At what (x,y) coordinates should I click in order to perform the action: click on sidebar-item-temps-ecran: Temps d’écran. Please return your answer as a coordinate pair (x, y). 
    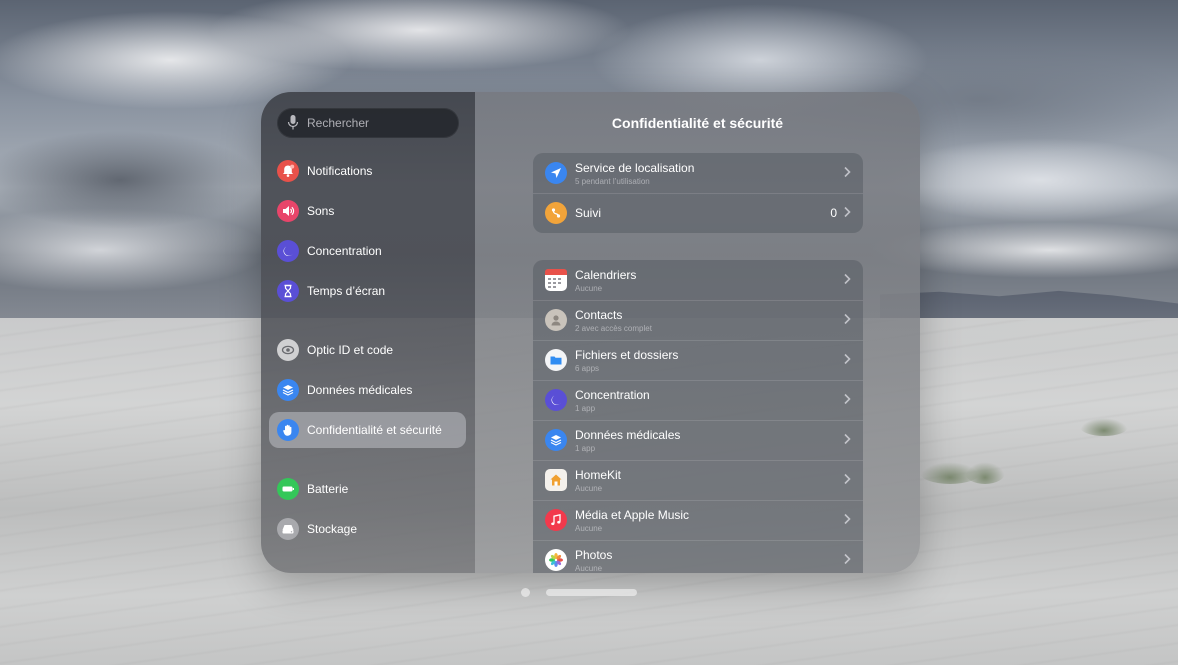
    Looking at the image, I should click on (367, 291).